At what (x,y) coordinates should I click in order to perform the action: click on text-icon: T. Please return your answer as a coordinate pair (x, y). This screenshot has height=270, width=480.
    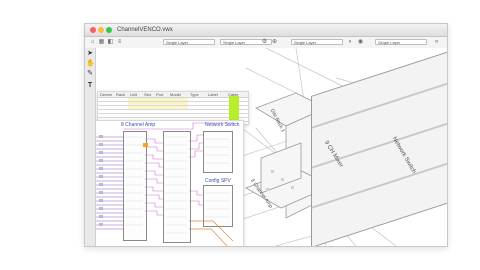
    Looking at the image, I should click on (90, 86).